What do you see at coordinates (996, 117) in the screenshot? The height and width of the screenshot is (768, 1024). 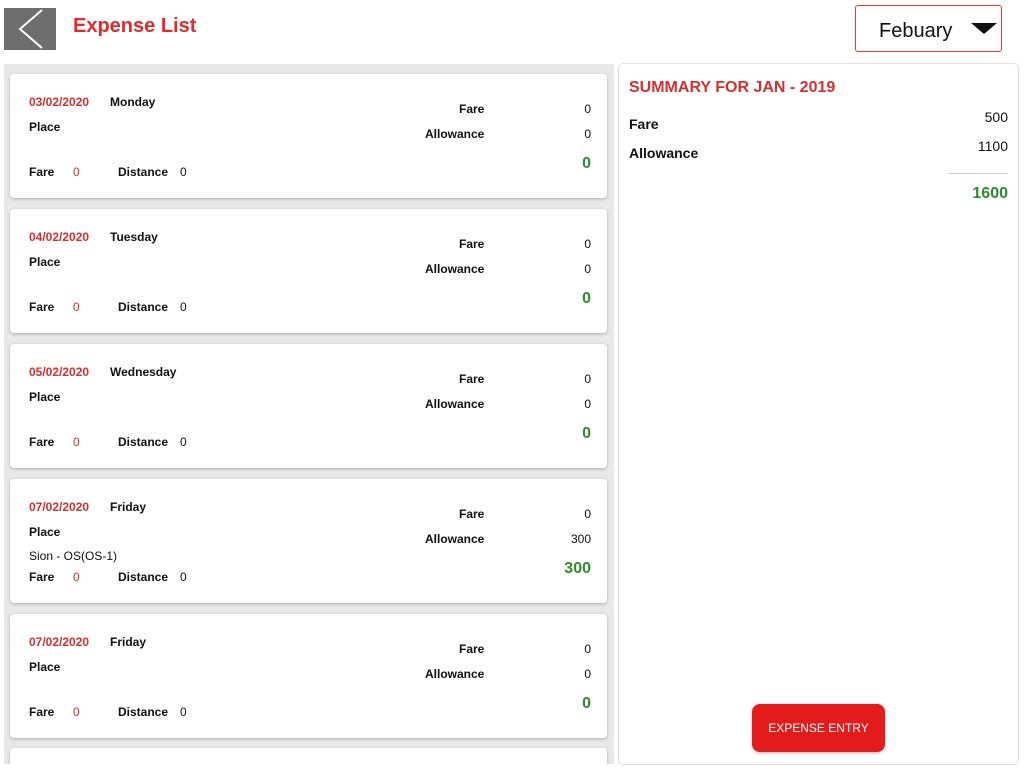 I see `summary-fare-value: 500` at bounding box center [996, 117].